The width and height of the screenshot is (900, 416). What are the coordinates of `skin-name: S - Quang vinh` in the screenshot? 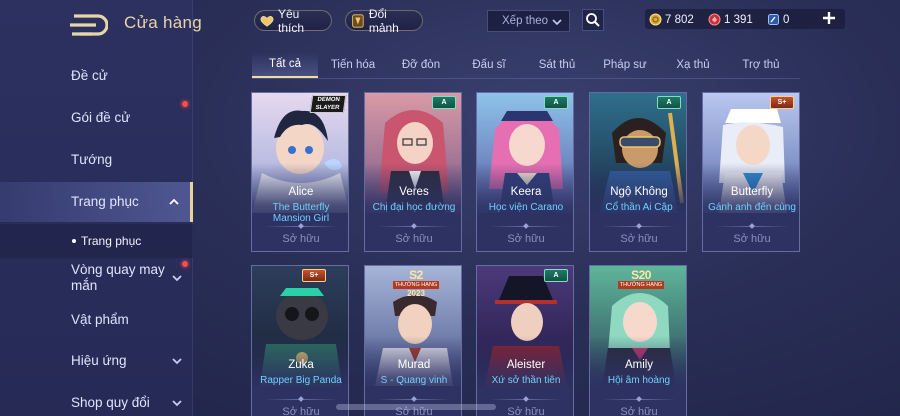 It's located at (414, 380).